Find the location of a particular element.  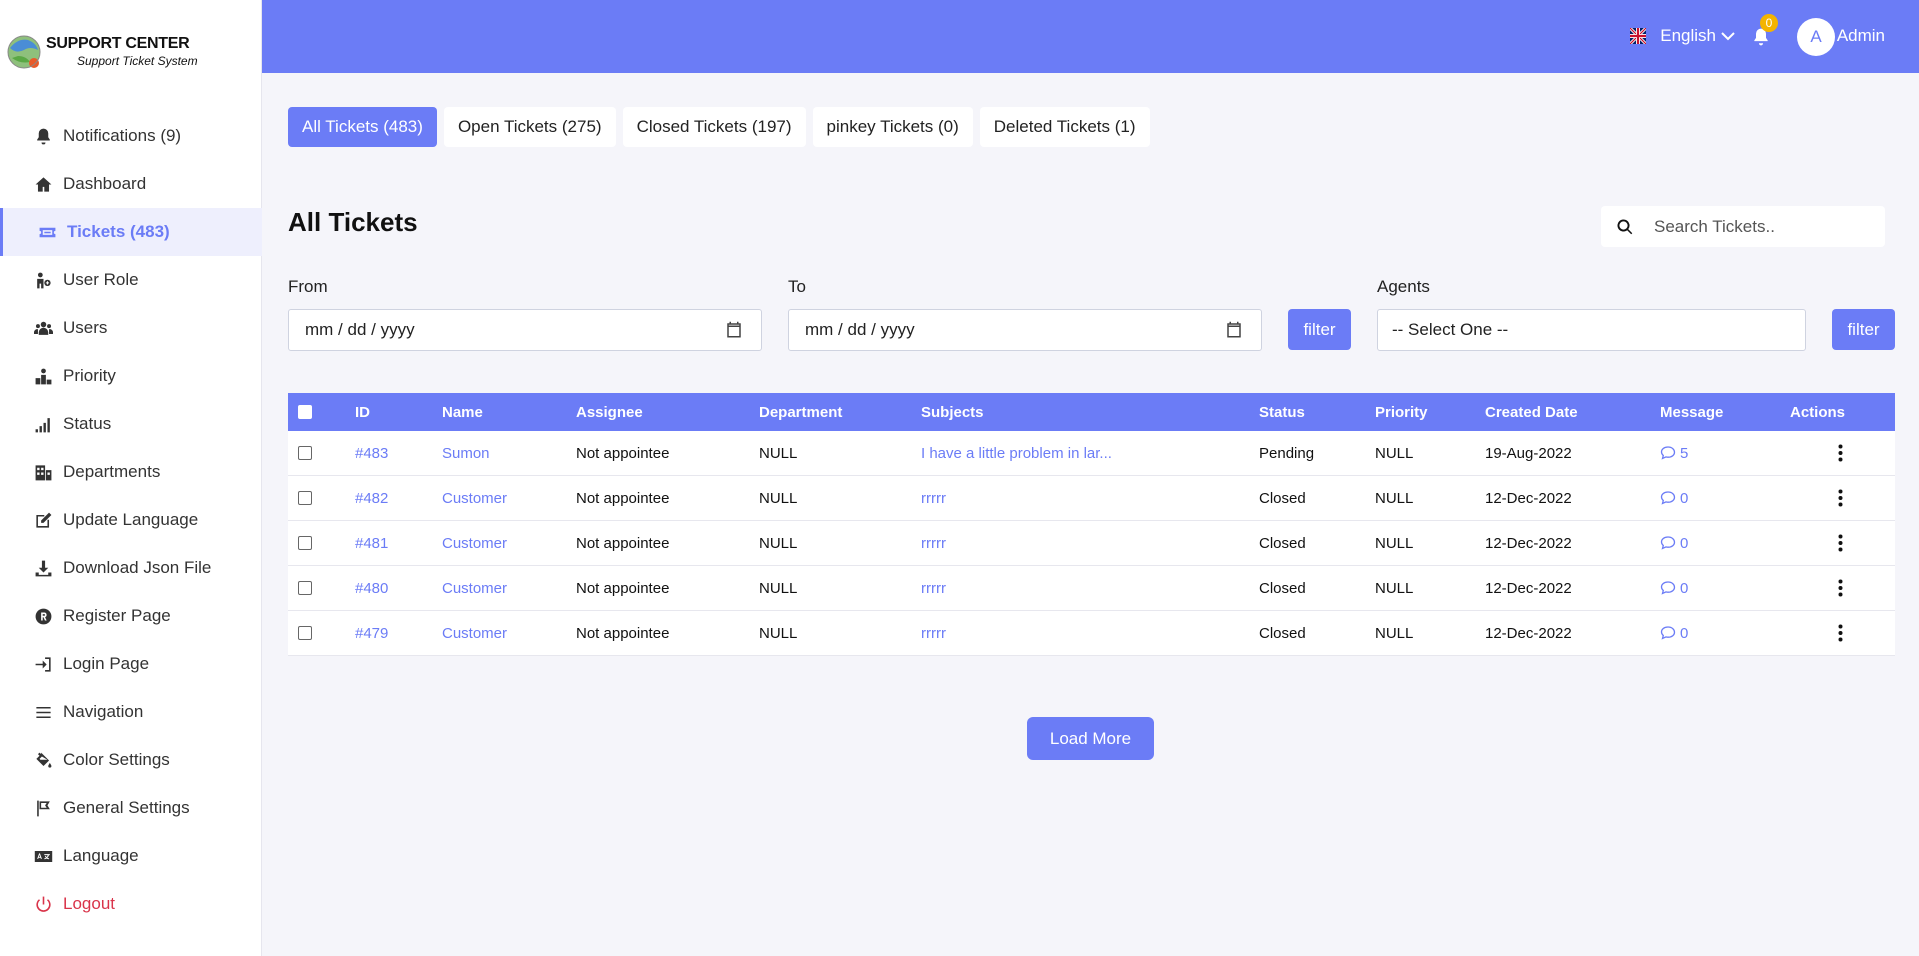

from-date-placeholder: mm / dd / yyyy is located at coordinates (360, 329).